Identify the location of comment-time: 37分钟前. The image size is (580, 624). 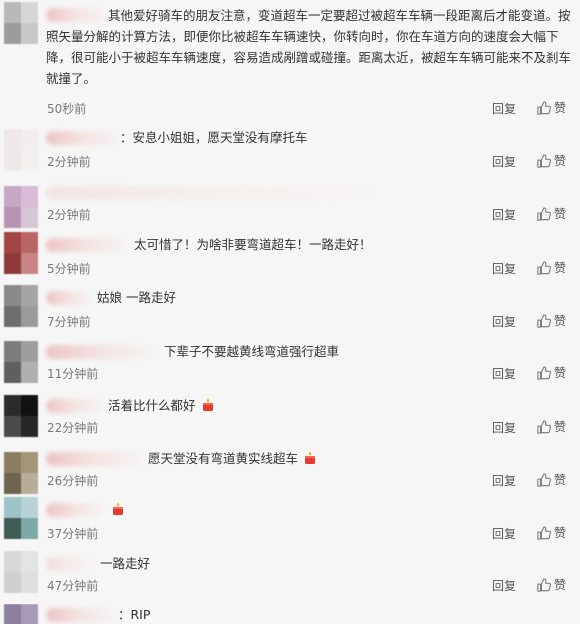
(73, 534).